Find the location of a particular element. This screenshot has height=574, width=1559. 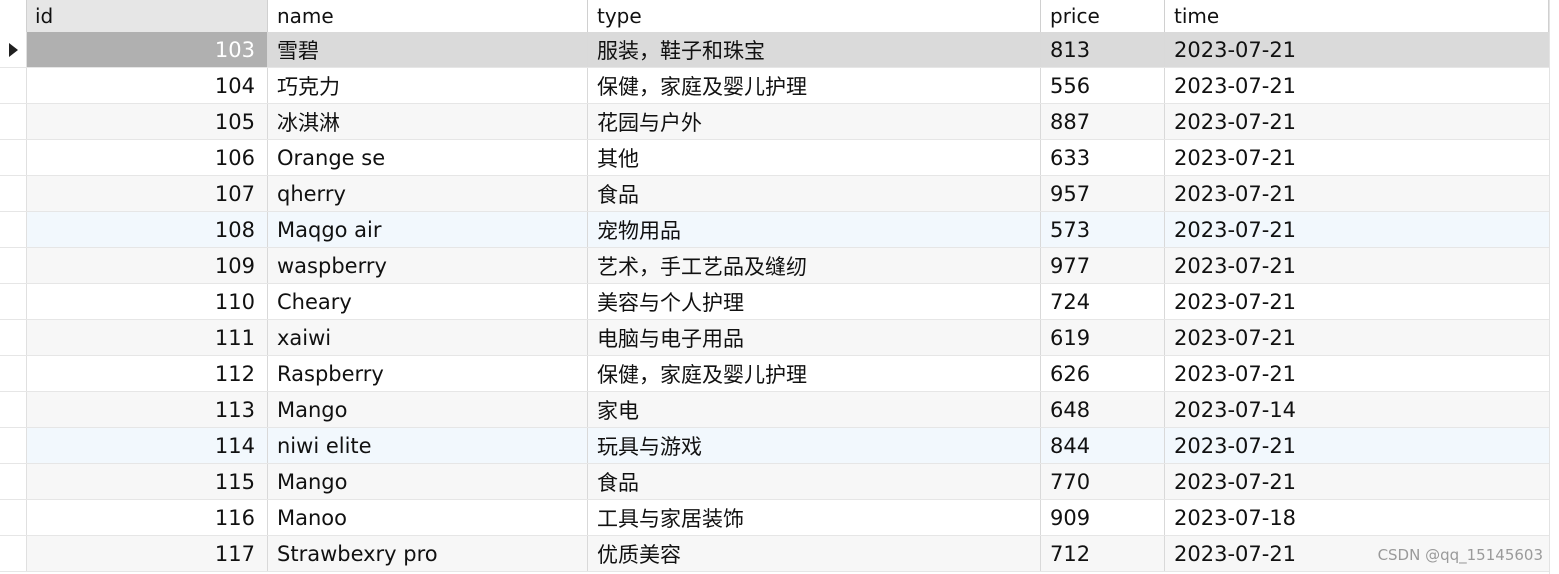

cell-type: 食品 is located at coordinates (814, 193).